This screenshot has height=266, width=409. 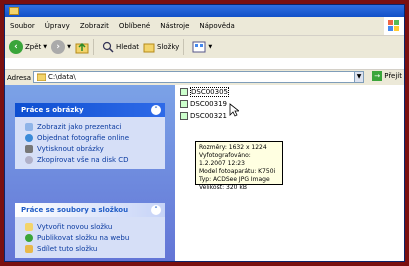 I want to click on go-button: → Přejít, so click(x=387, y=76).